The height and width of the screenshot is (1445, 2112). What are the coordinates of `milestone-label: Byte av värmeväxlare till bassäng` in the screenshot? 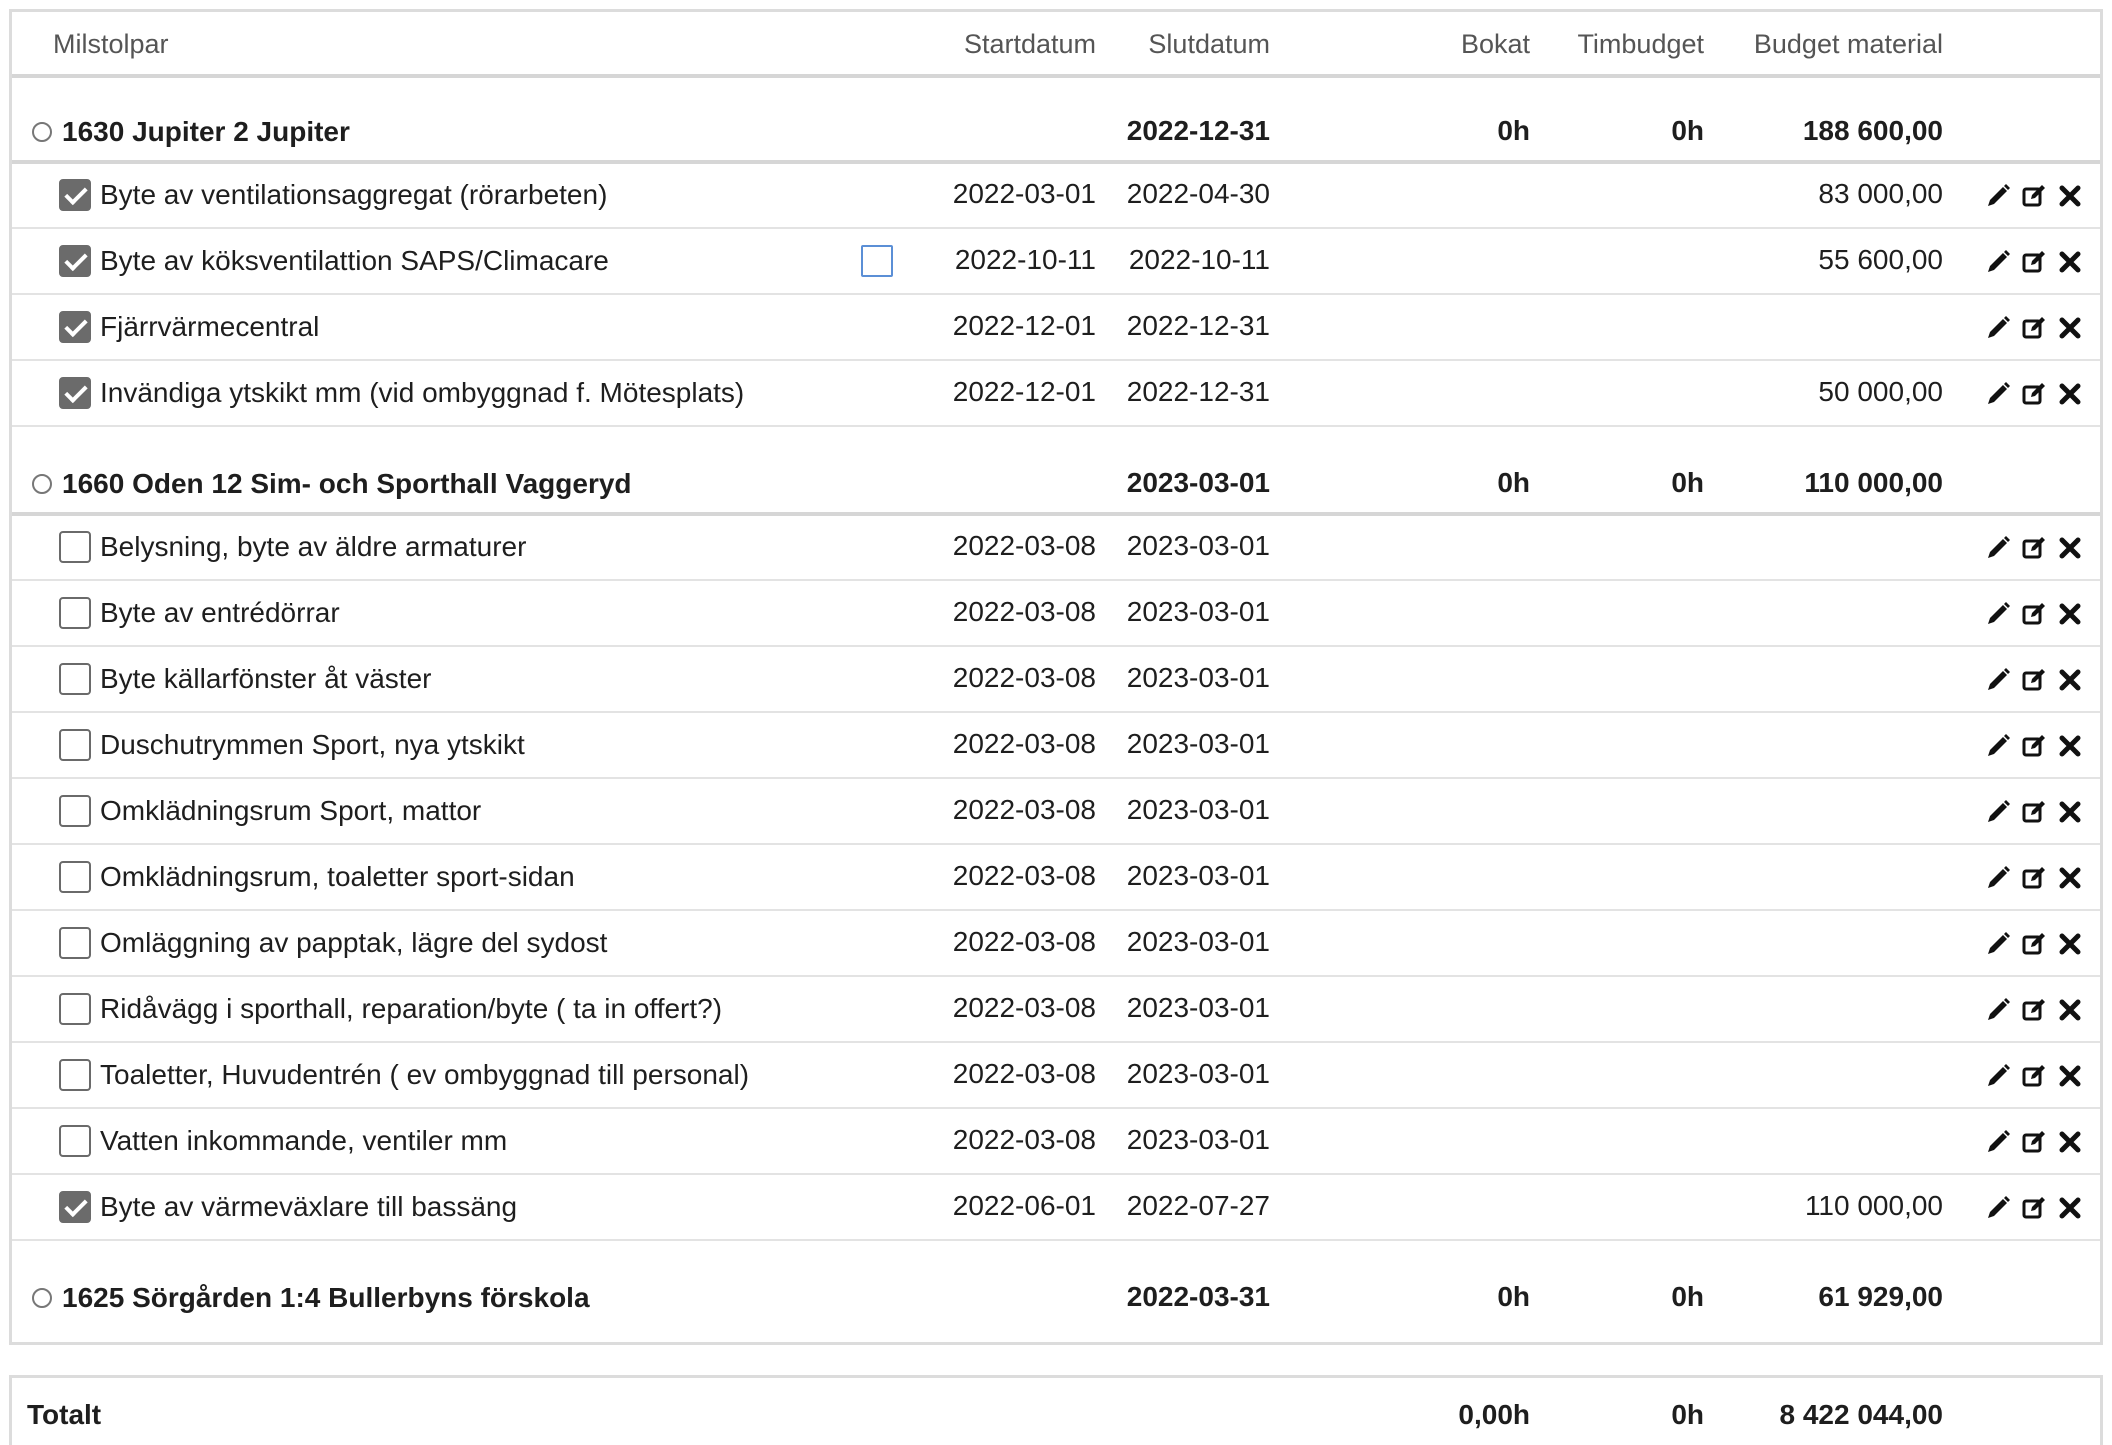 It's located at (309, 1206).